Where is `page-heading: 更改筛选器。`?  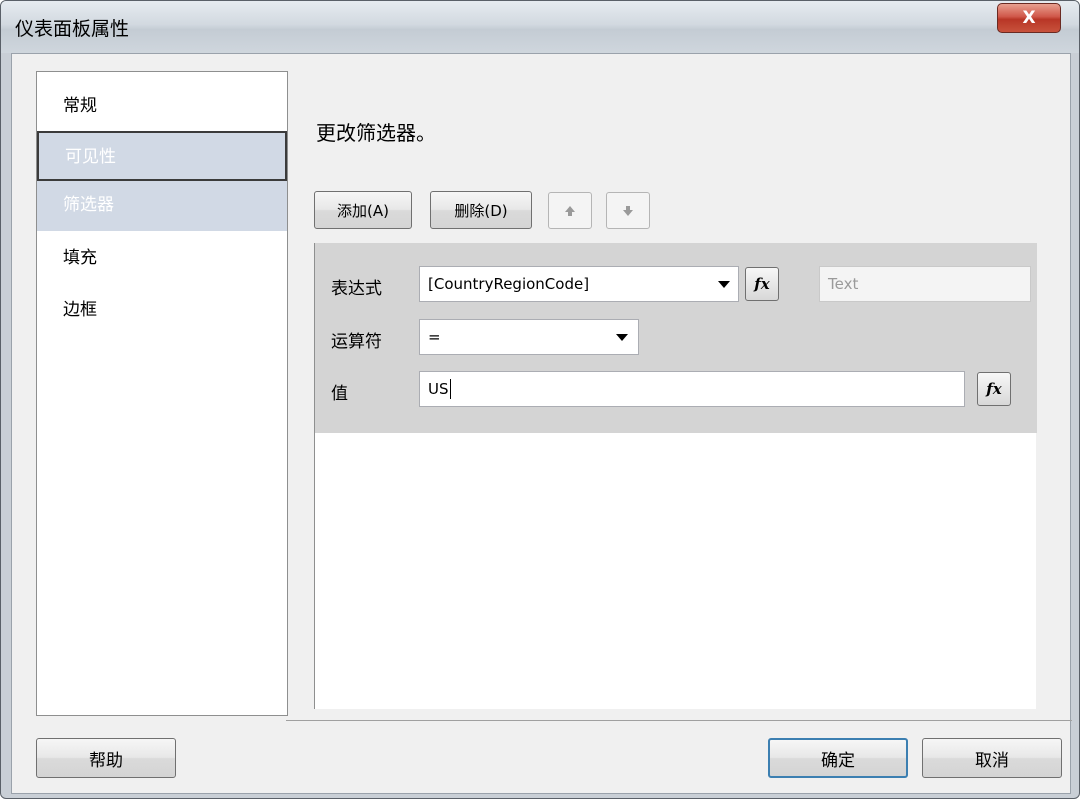 page-heading: 更改筛选器。 is located at coordinates (376, 133).